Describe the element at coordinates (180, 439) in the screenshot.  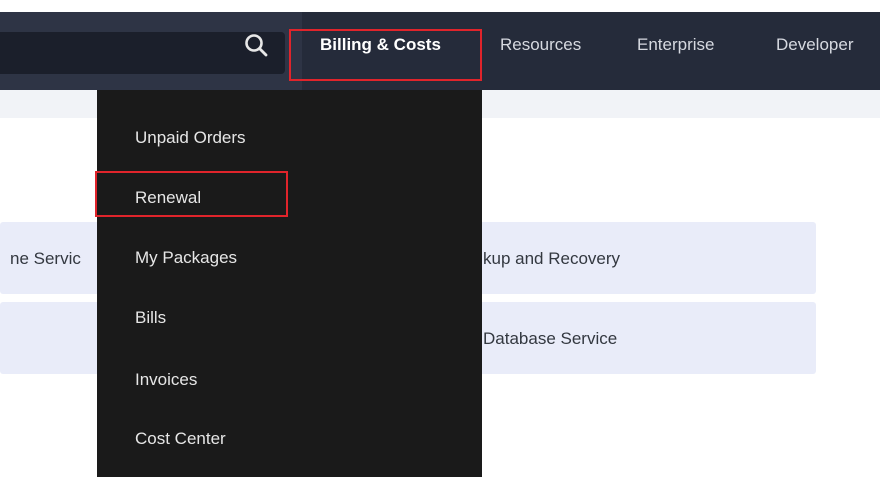
I see `menu-item-cost-center: Cost Center` at that location.